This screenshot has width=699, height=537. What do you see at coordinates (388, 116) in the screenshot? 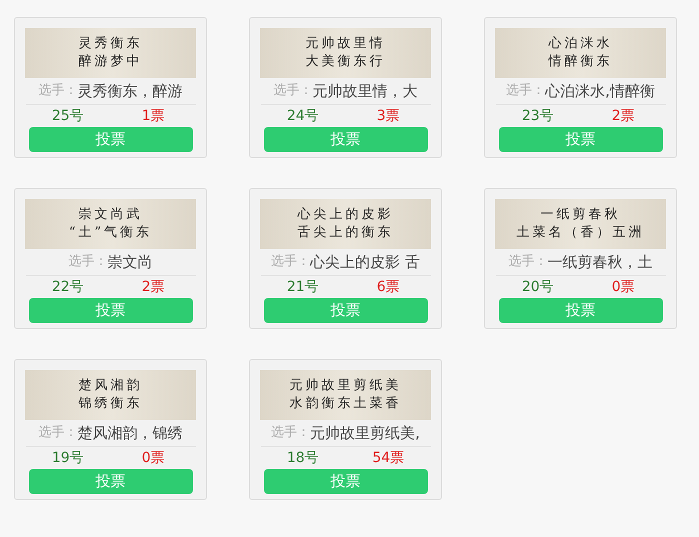
I see `vote-count: 3票` at bounding box center [388, 116].